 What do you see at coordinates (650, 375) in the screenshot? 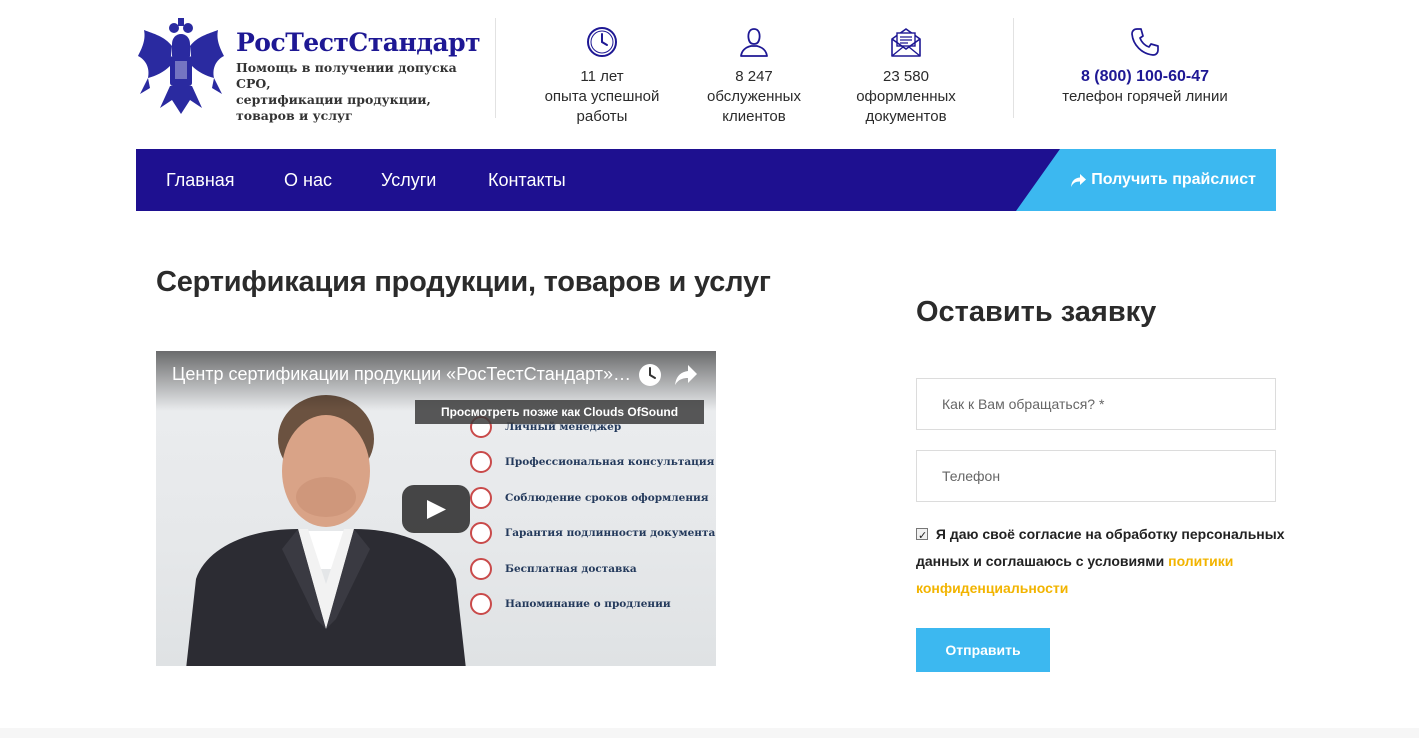
I see `watch-later-icon` at bounding box center [650, 375].